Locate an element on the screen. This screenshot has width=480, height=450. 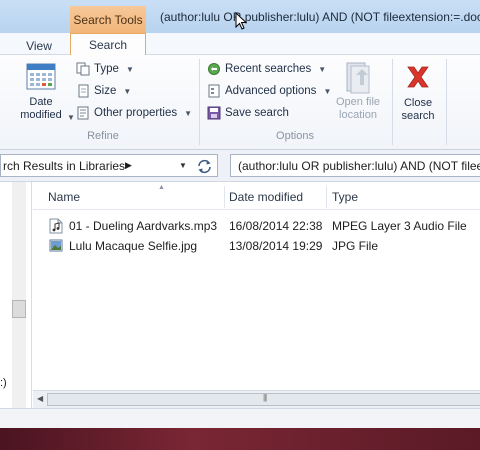
column-header-row: ▲ Name Date modified Type is located at coordinates (256, 196).